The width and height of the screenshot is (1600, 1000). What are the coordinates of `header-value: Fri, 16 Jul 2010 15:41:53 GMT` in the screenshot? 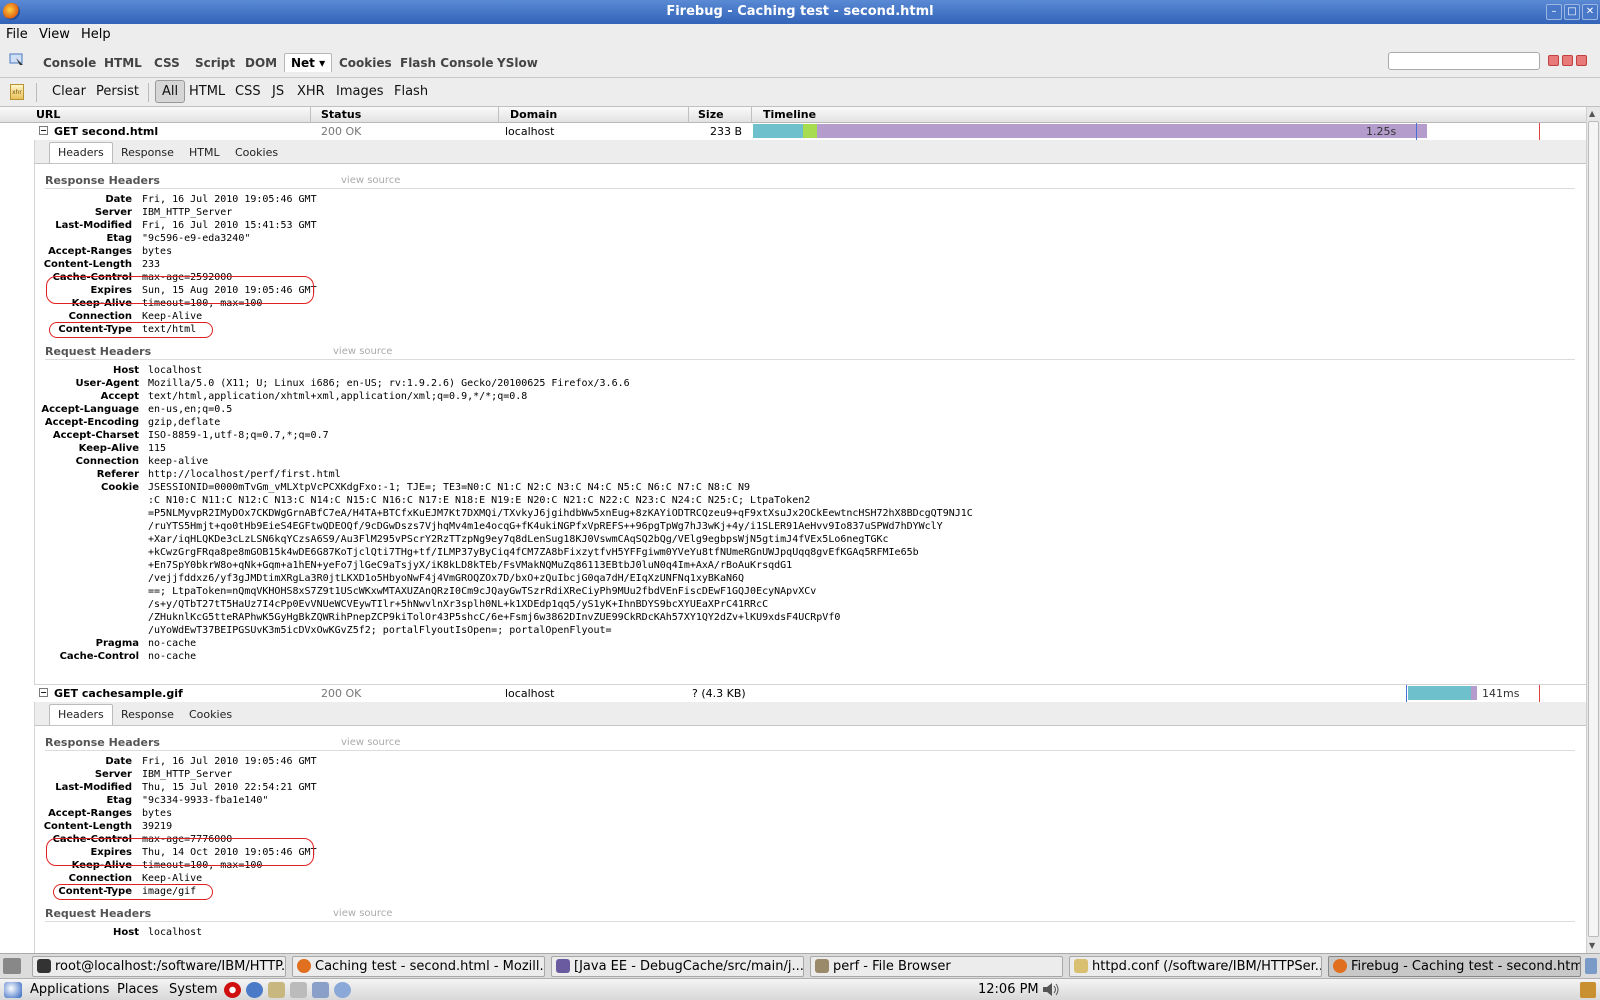 It's located at (229, 225).